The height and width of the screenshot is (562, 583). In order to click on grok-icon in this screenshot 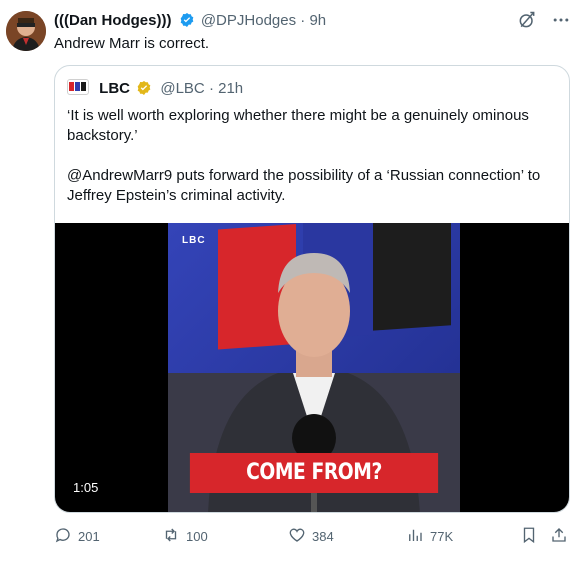, I will do `click(527, 22)`.